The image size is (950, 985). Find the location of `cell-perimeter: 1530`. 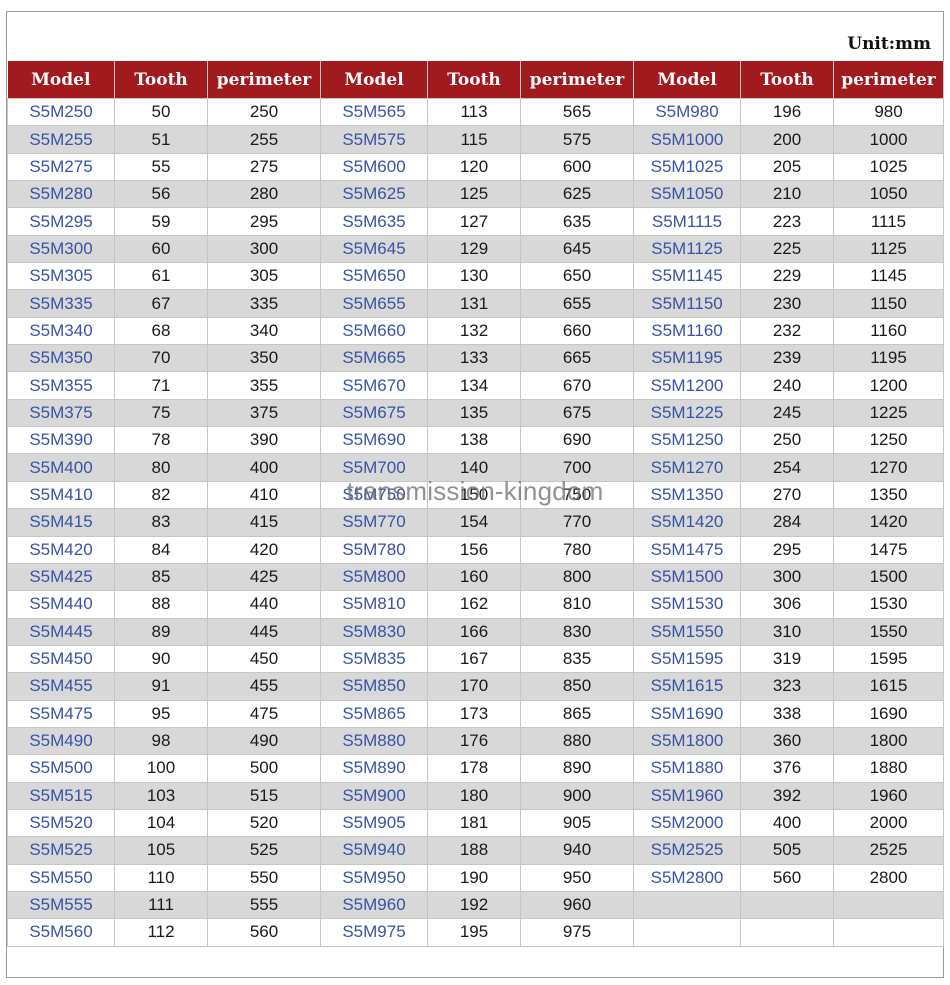

cell-perimeter: 1530 is located at coordinates (888, 604).